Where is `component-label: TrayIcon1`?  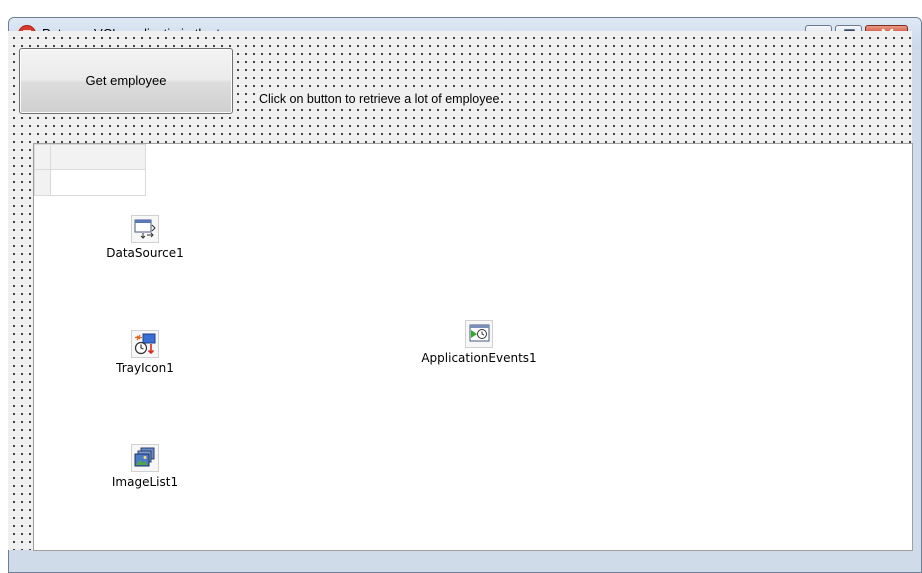 component-label: TrayIcon1 is located at coordinates (145, 368).